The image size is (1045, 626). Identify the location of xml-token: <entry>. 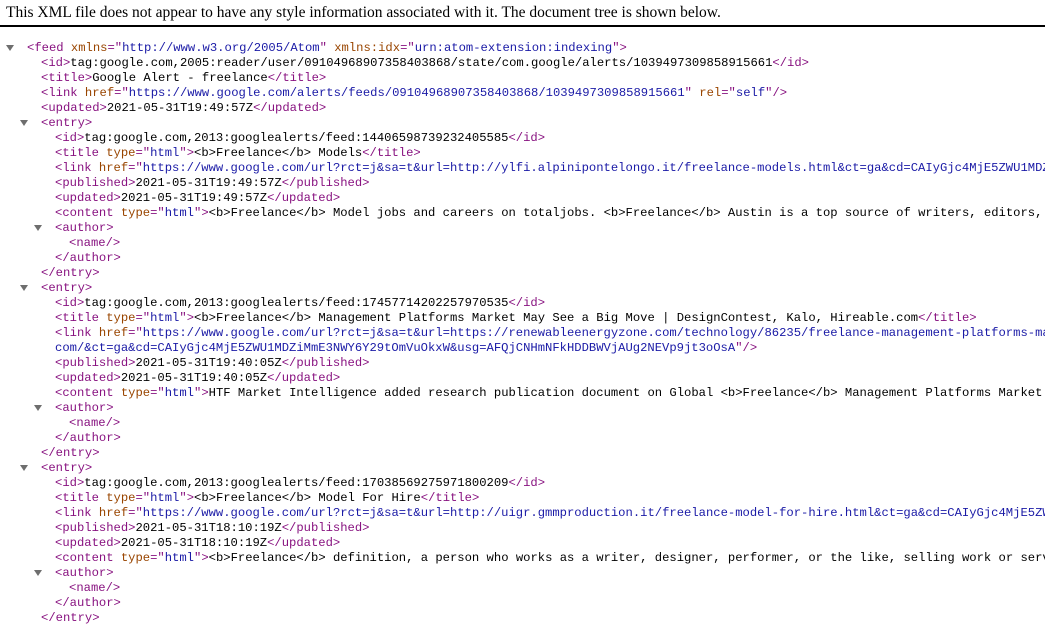
(67, 123).